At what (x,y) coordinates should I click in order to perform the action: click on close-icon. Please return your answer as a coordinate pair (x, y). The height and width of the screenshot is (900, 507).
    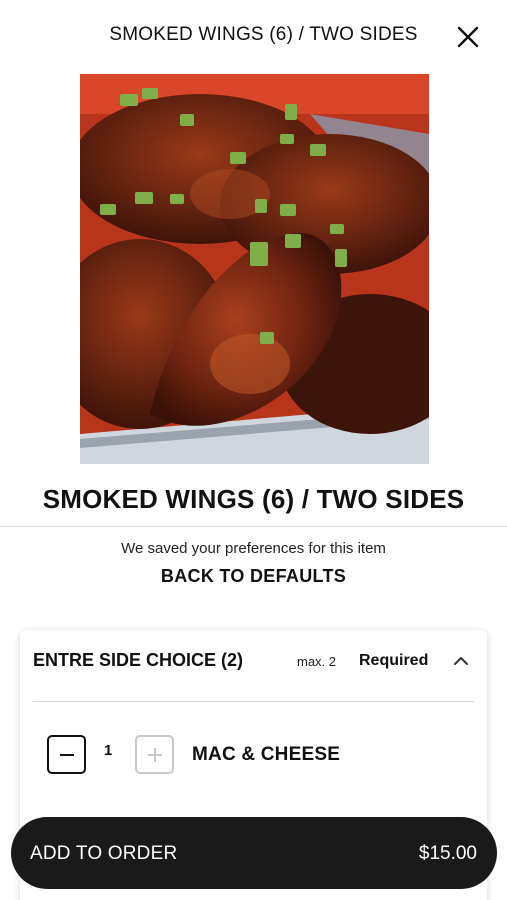
    Looking at the image, I should click on (468, 37).